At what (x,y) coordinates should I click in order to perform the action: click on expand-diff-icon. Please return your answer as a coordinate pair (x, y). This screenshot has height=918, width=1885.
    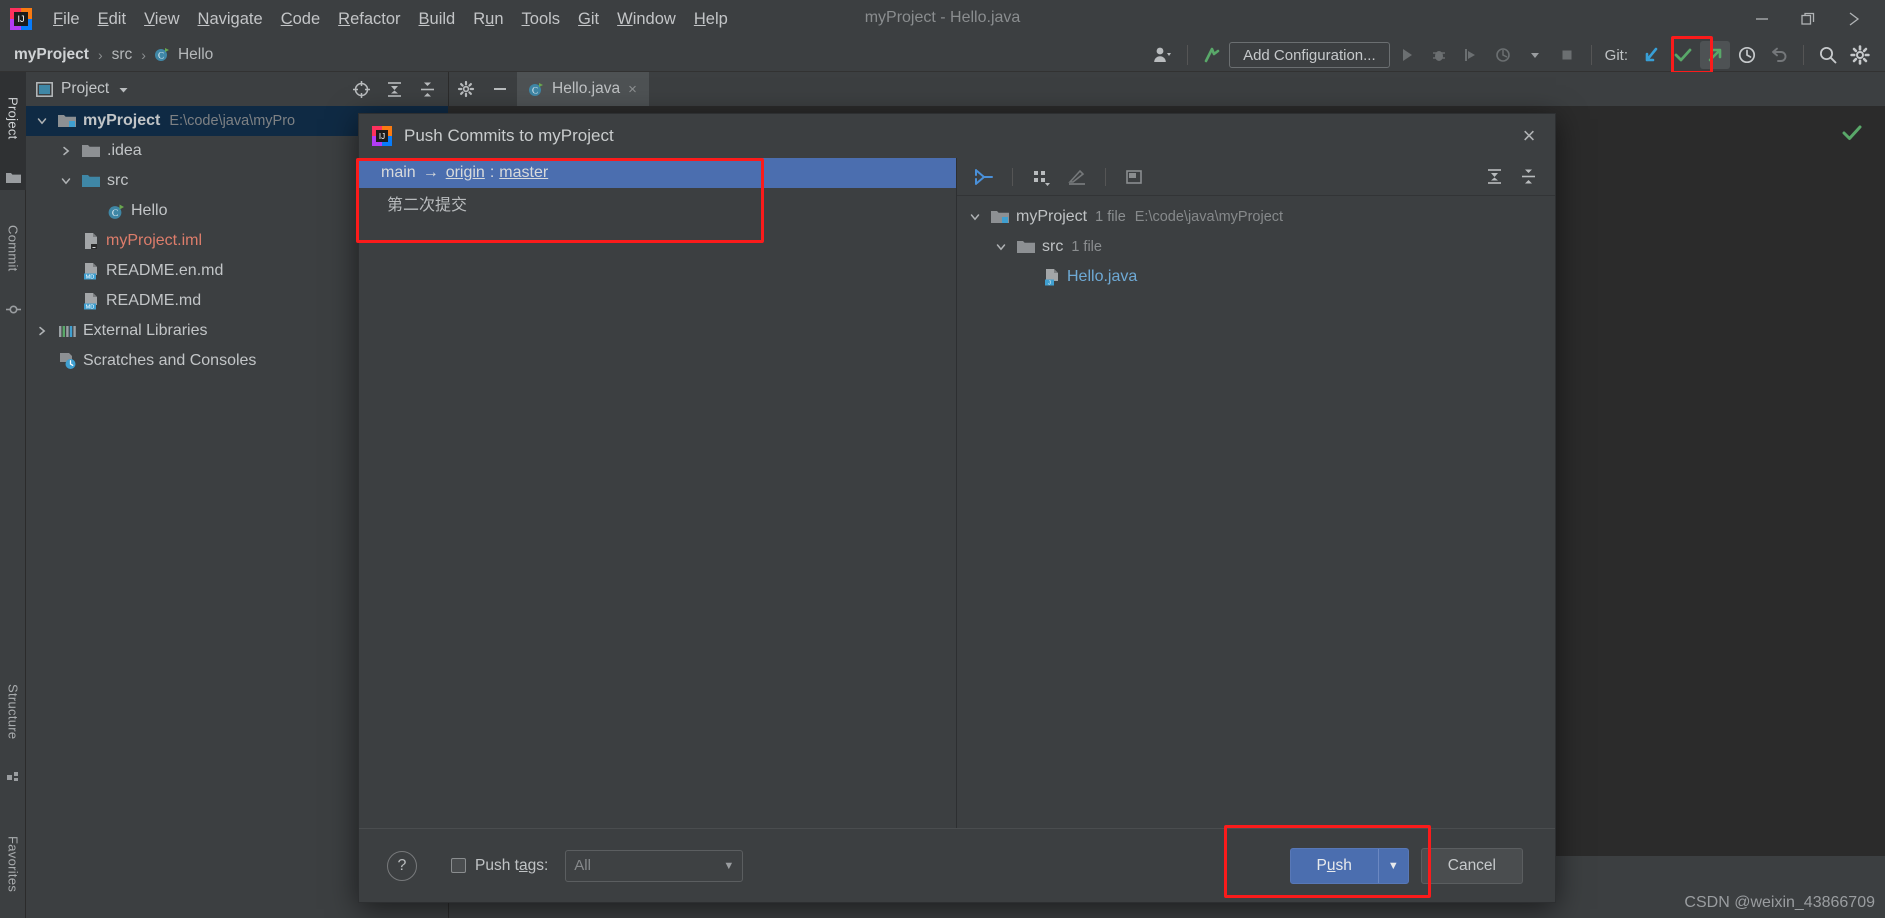
    Looking at the image, I should click on (984, 177).